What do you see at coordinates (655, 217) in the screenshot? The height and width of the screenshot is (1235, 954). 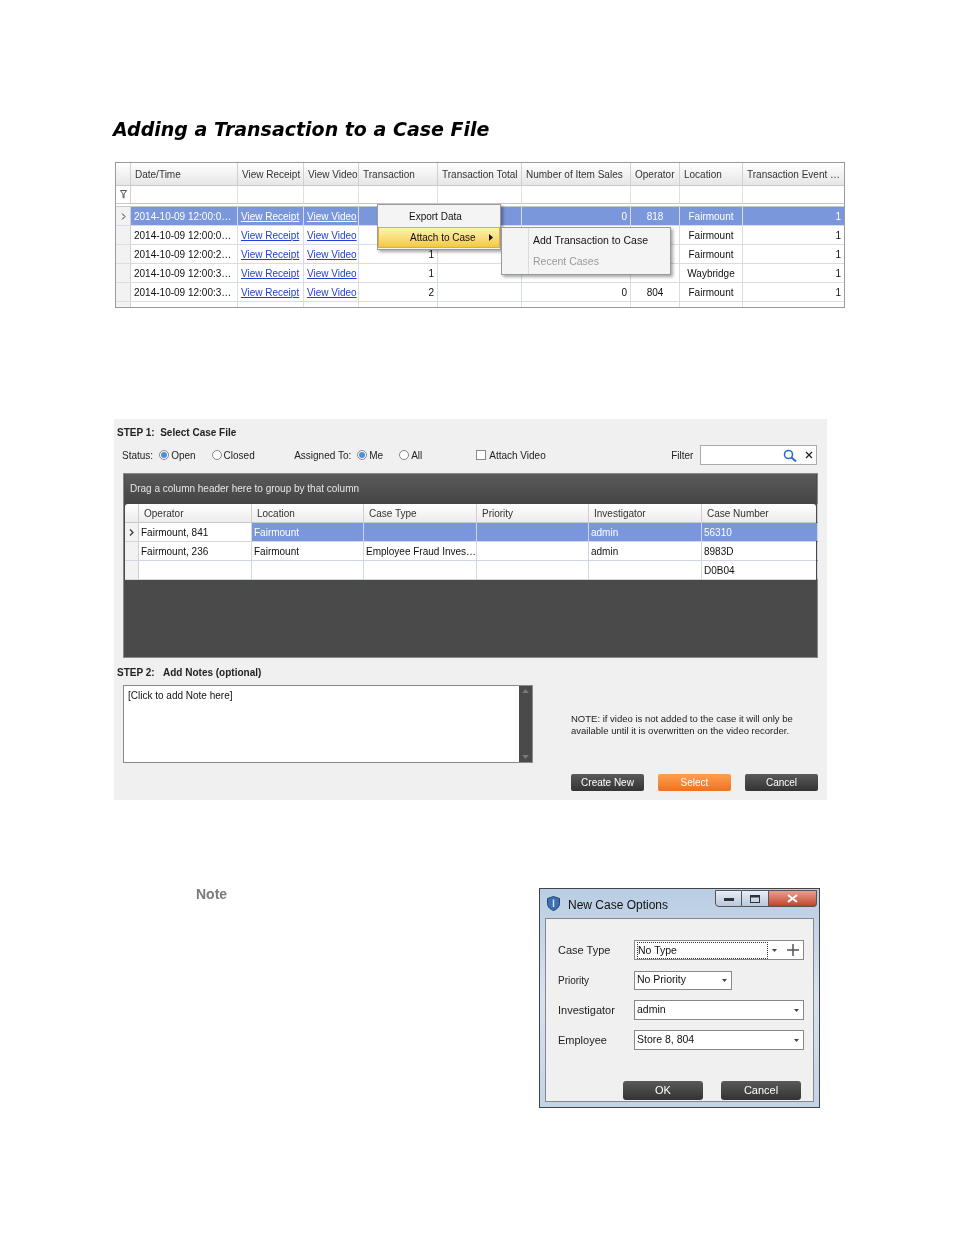 I see `table-cell-text: 818` at bounding box center [655, 217].